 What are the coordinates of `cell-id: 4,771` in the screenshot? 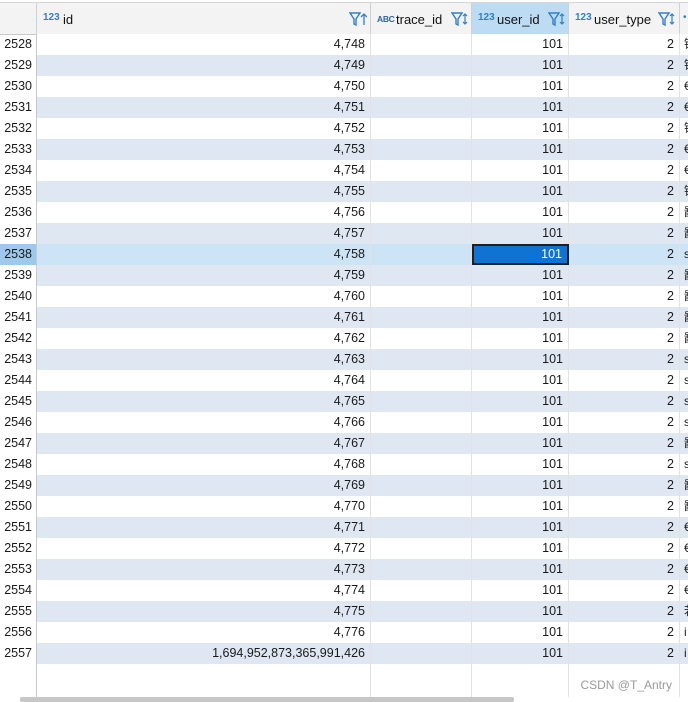 It's located at (204, 527).